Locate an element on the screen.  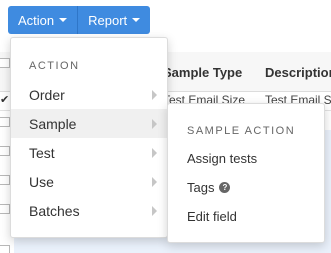
column-header-sample-type: Sample Type is located at coordinates (202, 72).